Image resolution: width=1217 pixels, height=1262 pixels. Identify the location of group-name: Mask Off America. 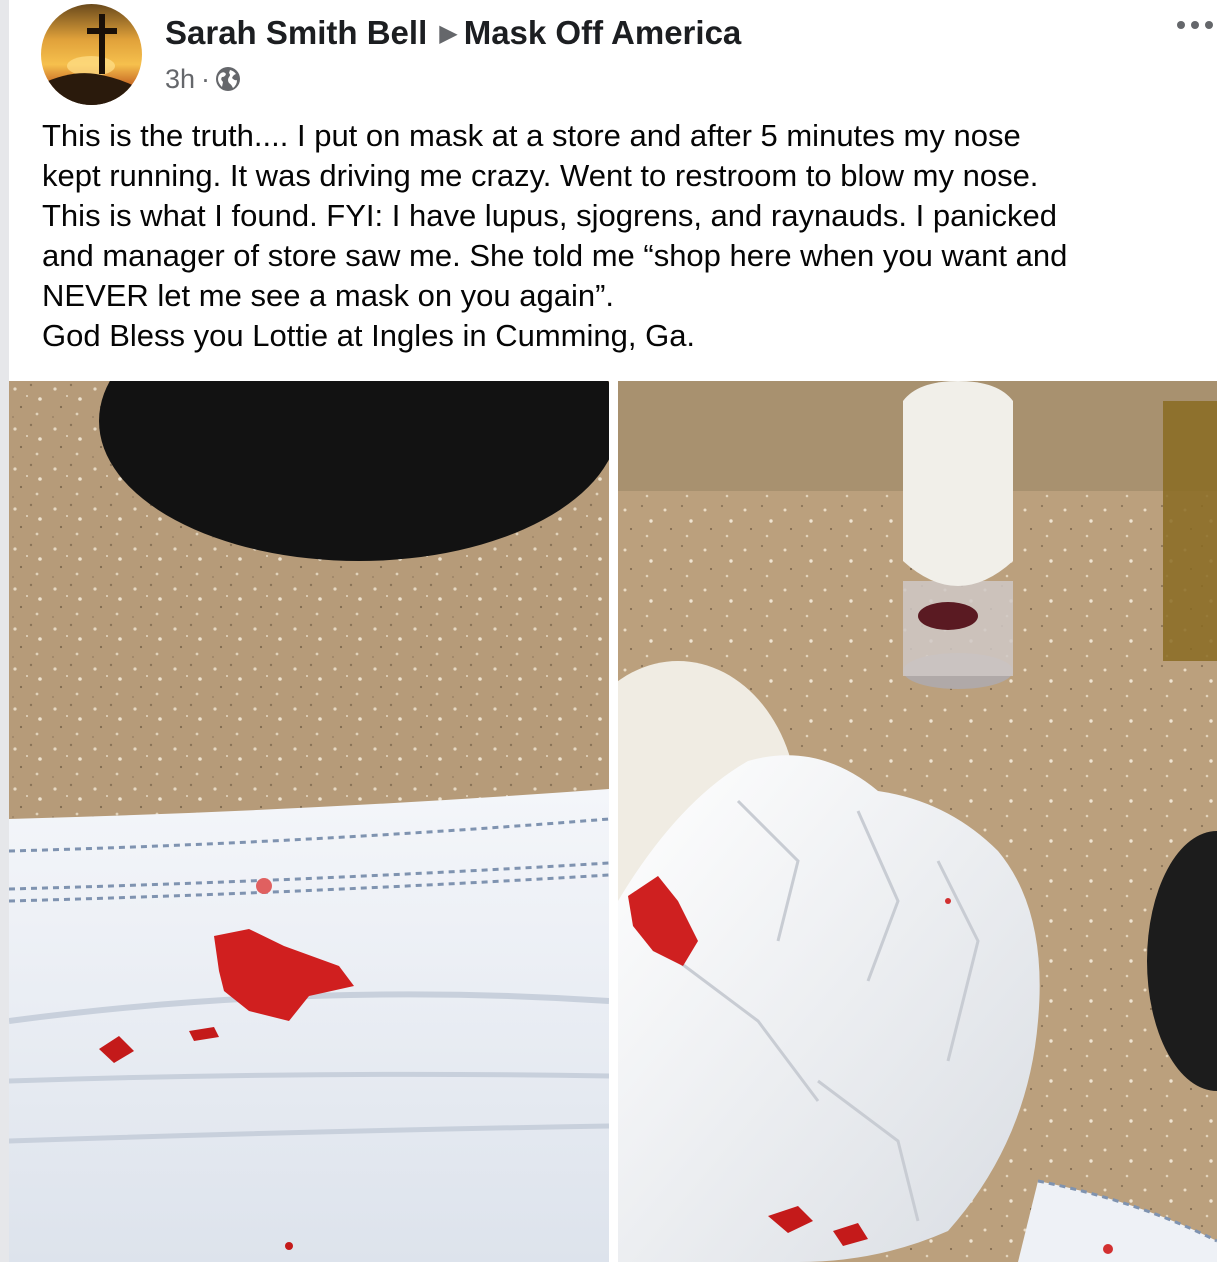
(603, 32).